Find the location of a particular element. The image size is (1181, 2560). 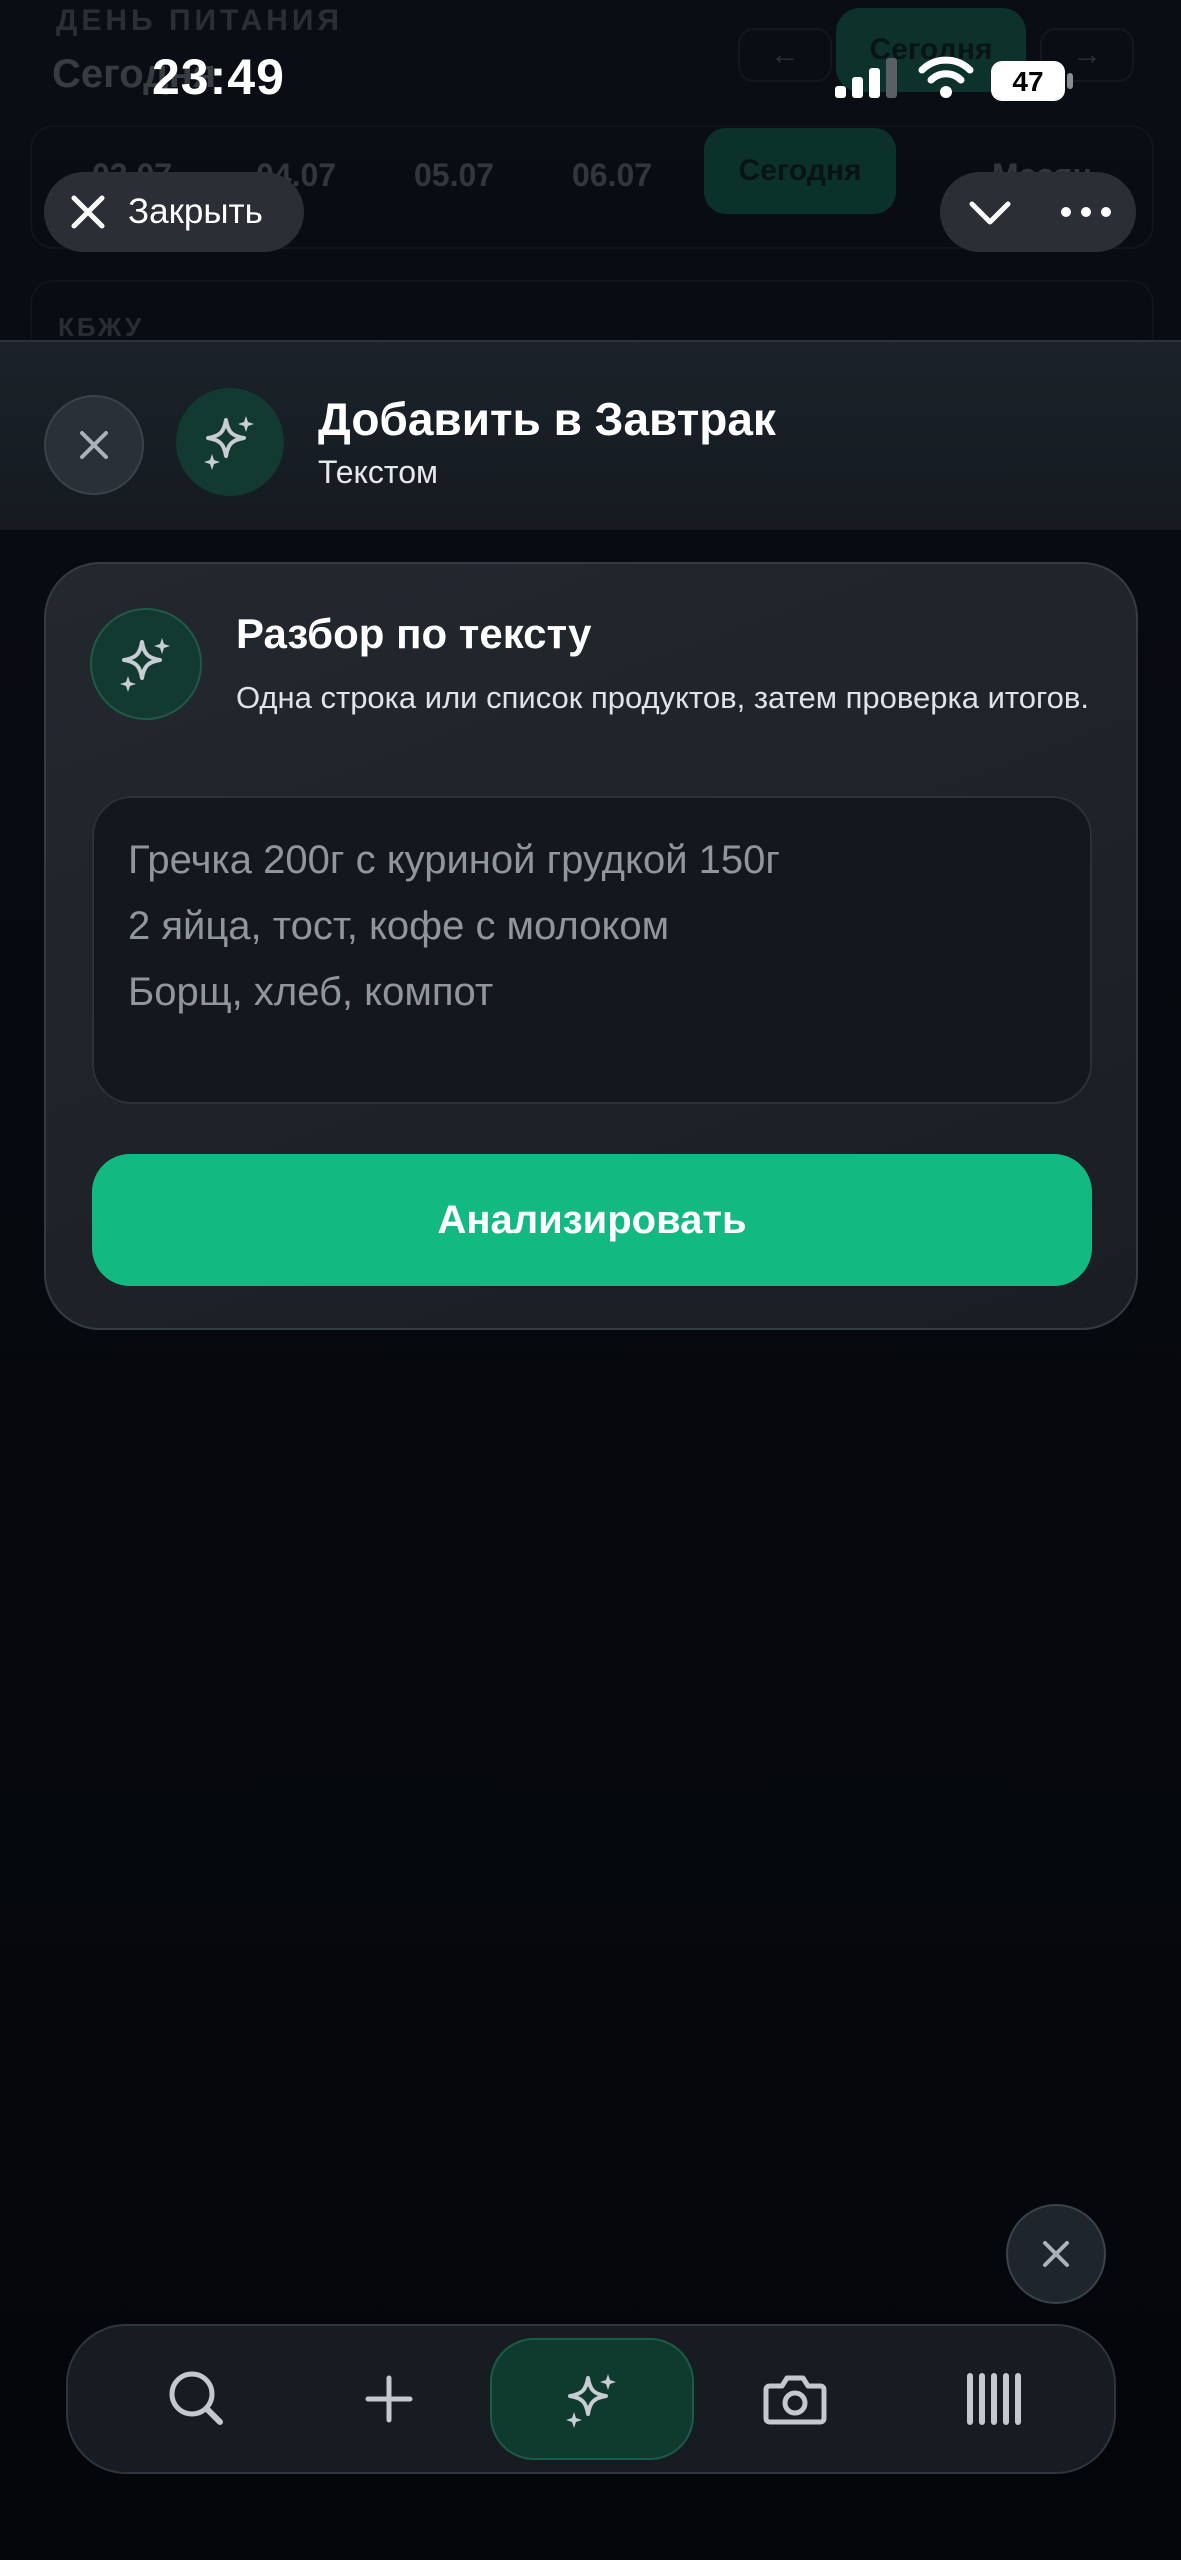

dismiss-button is located at coordinates (1056, 2254).